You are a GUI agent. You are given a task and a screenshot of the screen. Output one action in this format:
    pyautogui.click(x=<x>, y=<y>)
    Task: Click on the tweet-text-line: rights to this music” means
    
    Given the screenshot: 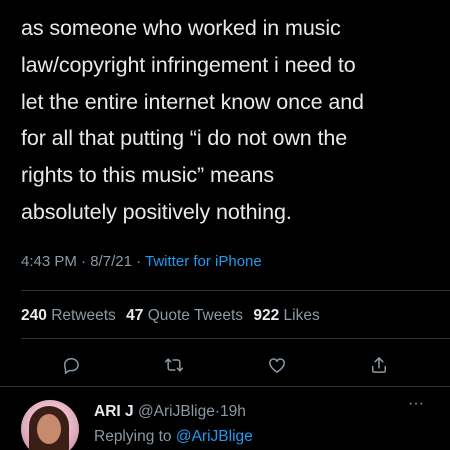 What is the action you would take?
    pyautogui.click(x=147, y=175)
    